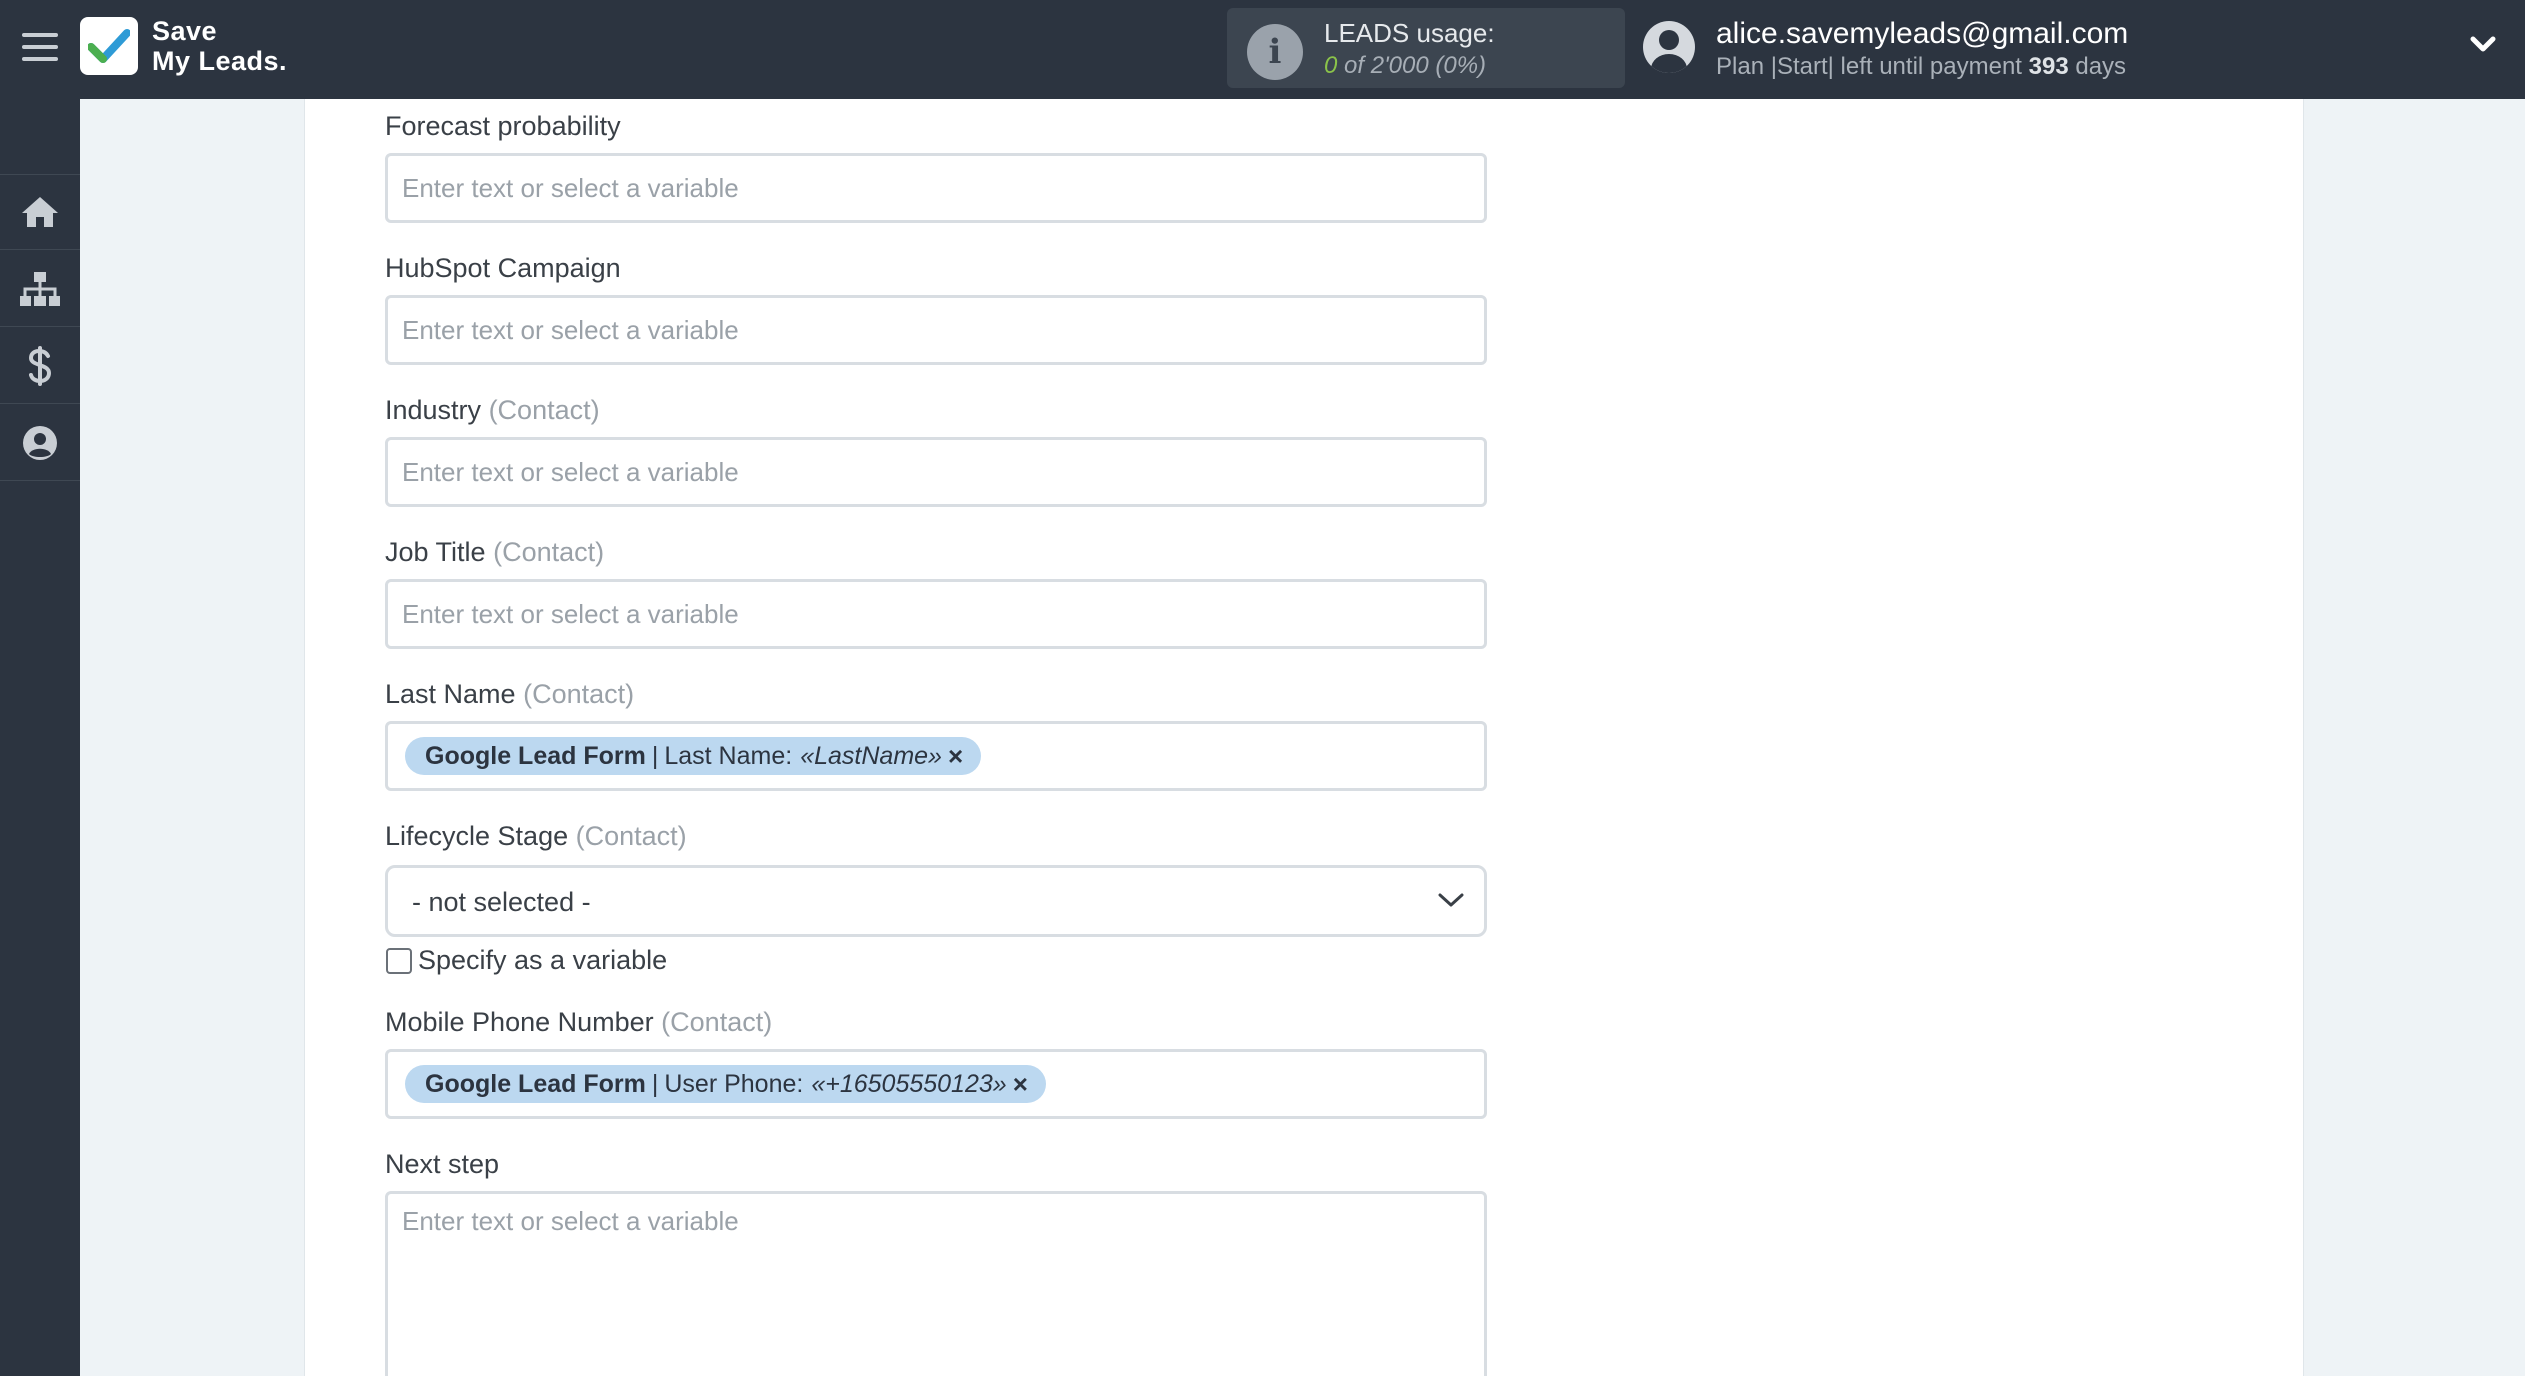 This screenshot has width=2525, height=1376. What do you see at coordinates (936, 188) in the screenshot?
I see `forecast-probability-input` at bounding box center [936, 188].